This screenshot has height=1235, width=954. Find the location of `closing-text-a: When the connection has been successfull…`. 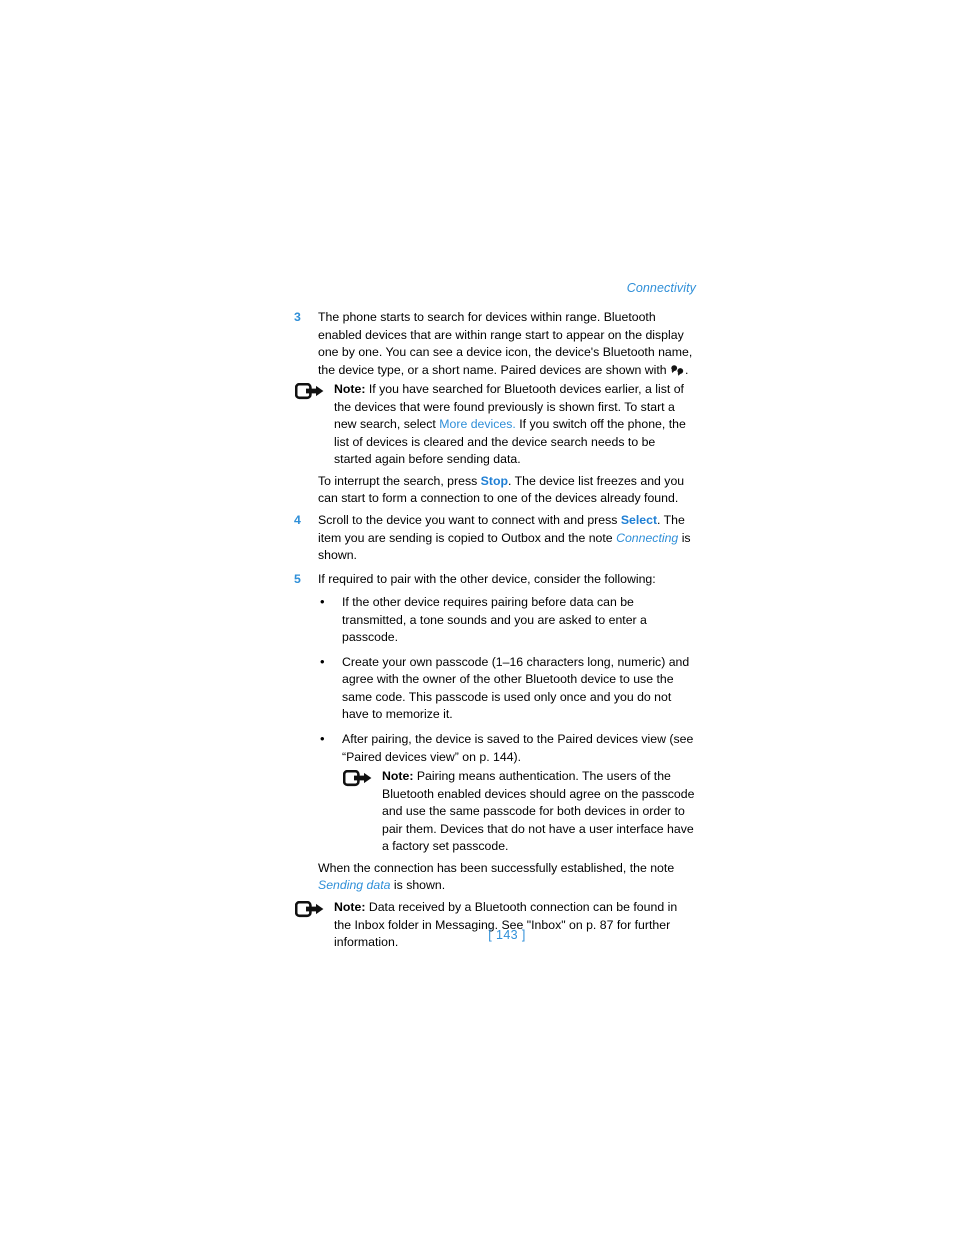

closing-text-a: When the connection has been successfull… is located at coordinates (496, 867).